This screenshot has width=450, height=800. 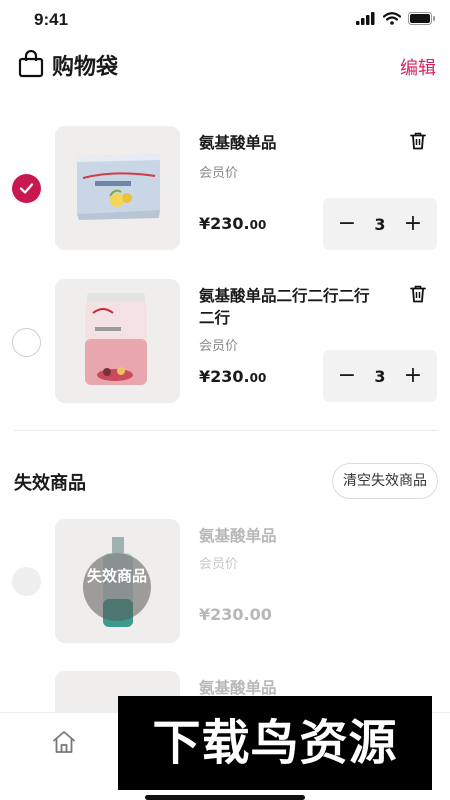 What do you see at coordinates (226, 430) in the screenshot?
I see `section-divider` at bounding box center [226, 430].